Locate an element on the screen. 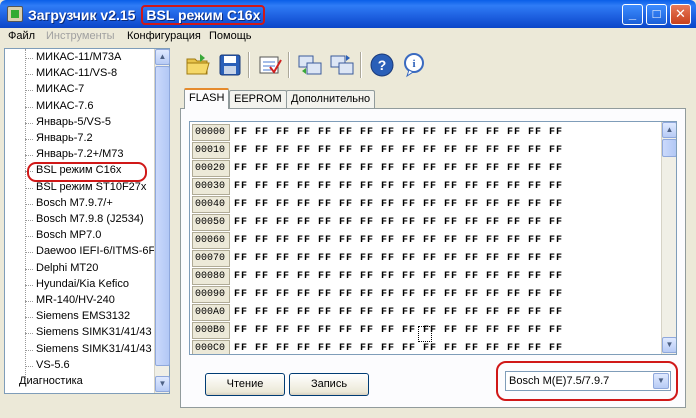 This screenshot has width=696, height=418. svg-text: i is located at coordinates (413, 64).